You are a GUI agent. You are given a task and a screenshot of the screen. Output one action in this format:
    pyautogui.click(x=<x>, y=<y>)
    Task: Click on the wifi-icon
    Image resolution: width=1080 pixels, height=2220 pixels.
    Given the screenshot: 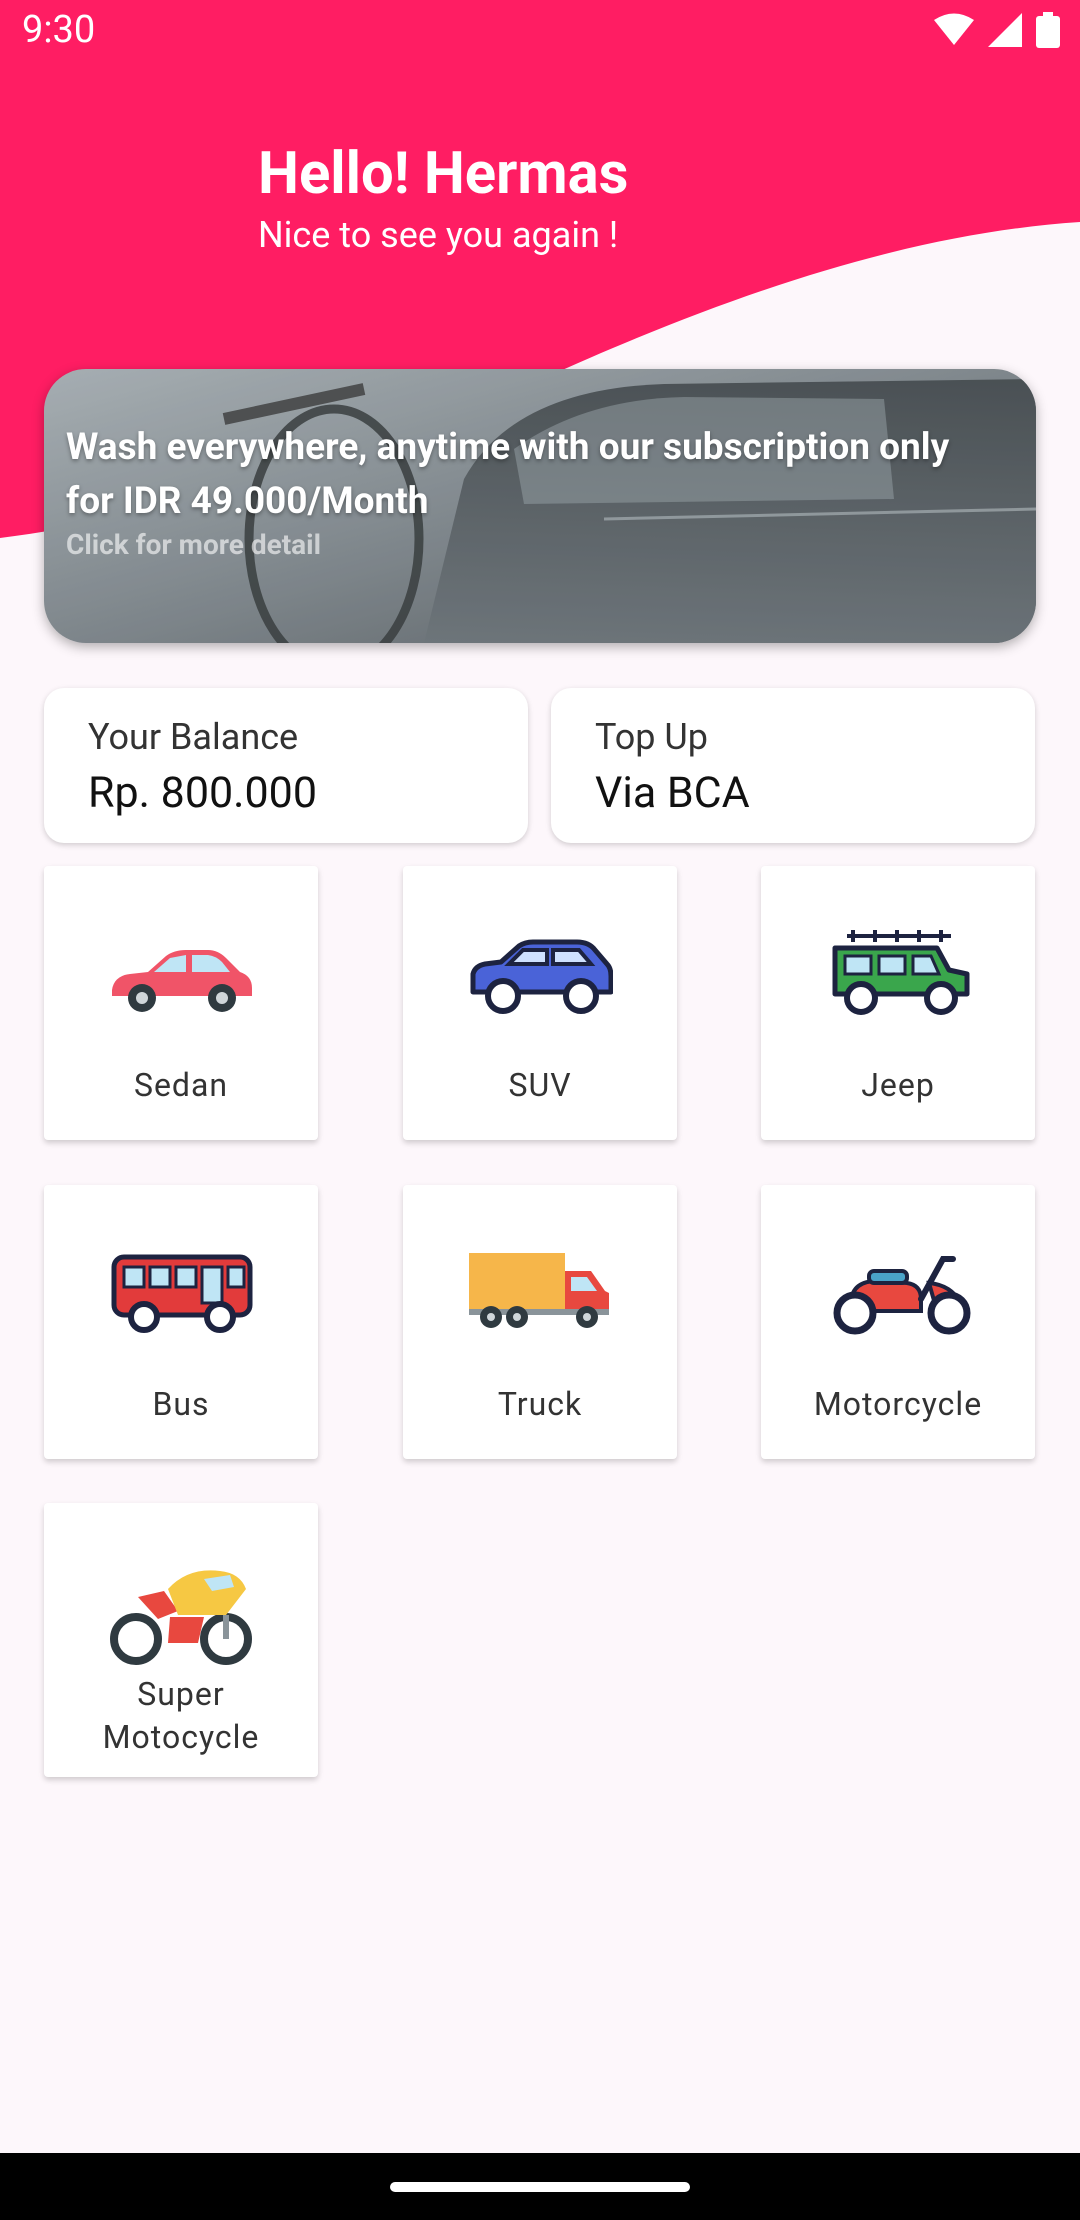 What is the action you would take?
    pyautogui.click(x=954, y=29)
    